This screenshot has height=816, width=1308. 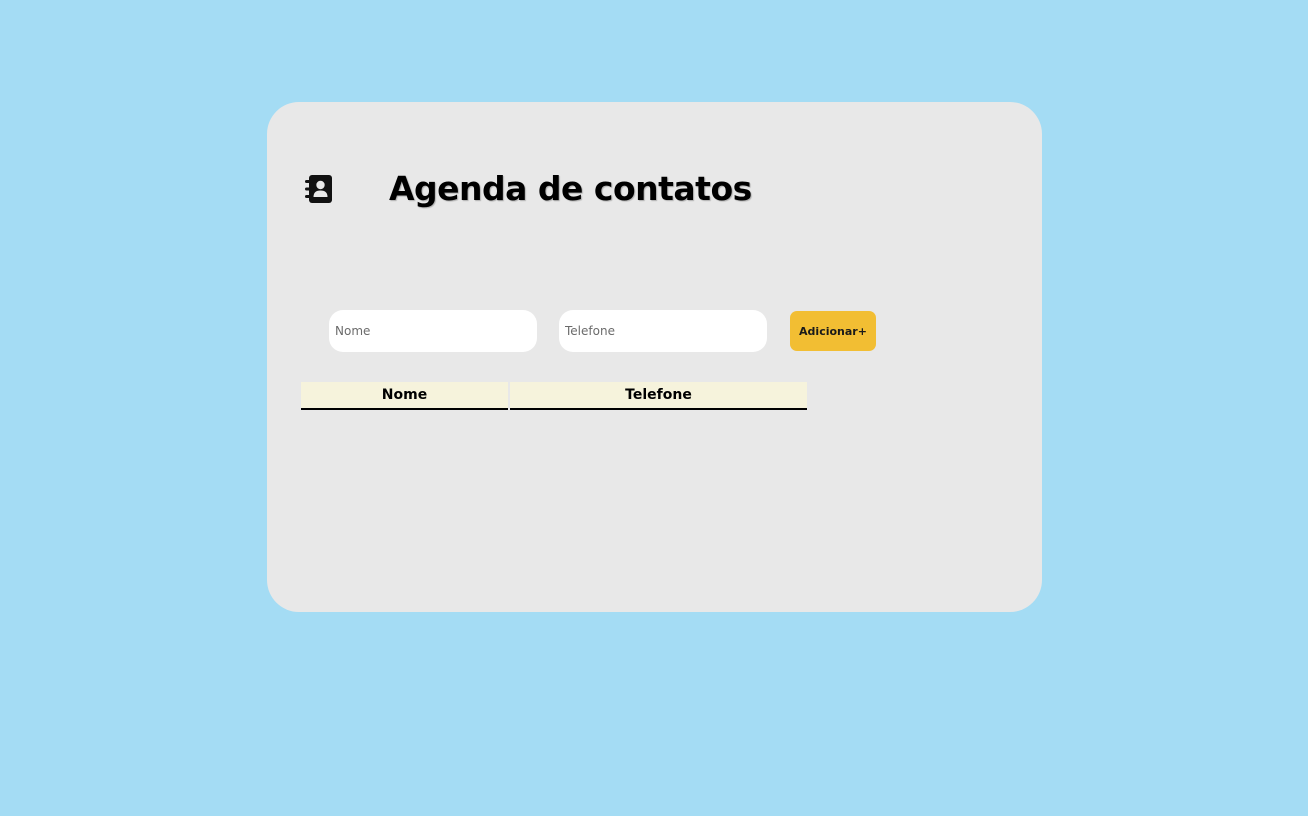 What do you see at coordinates (658, 396) in the screenshot?
I see `column-header-phone: Telefone` at bounding box center [658, 396].